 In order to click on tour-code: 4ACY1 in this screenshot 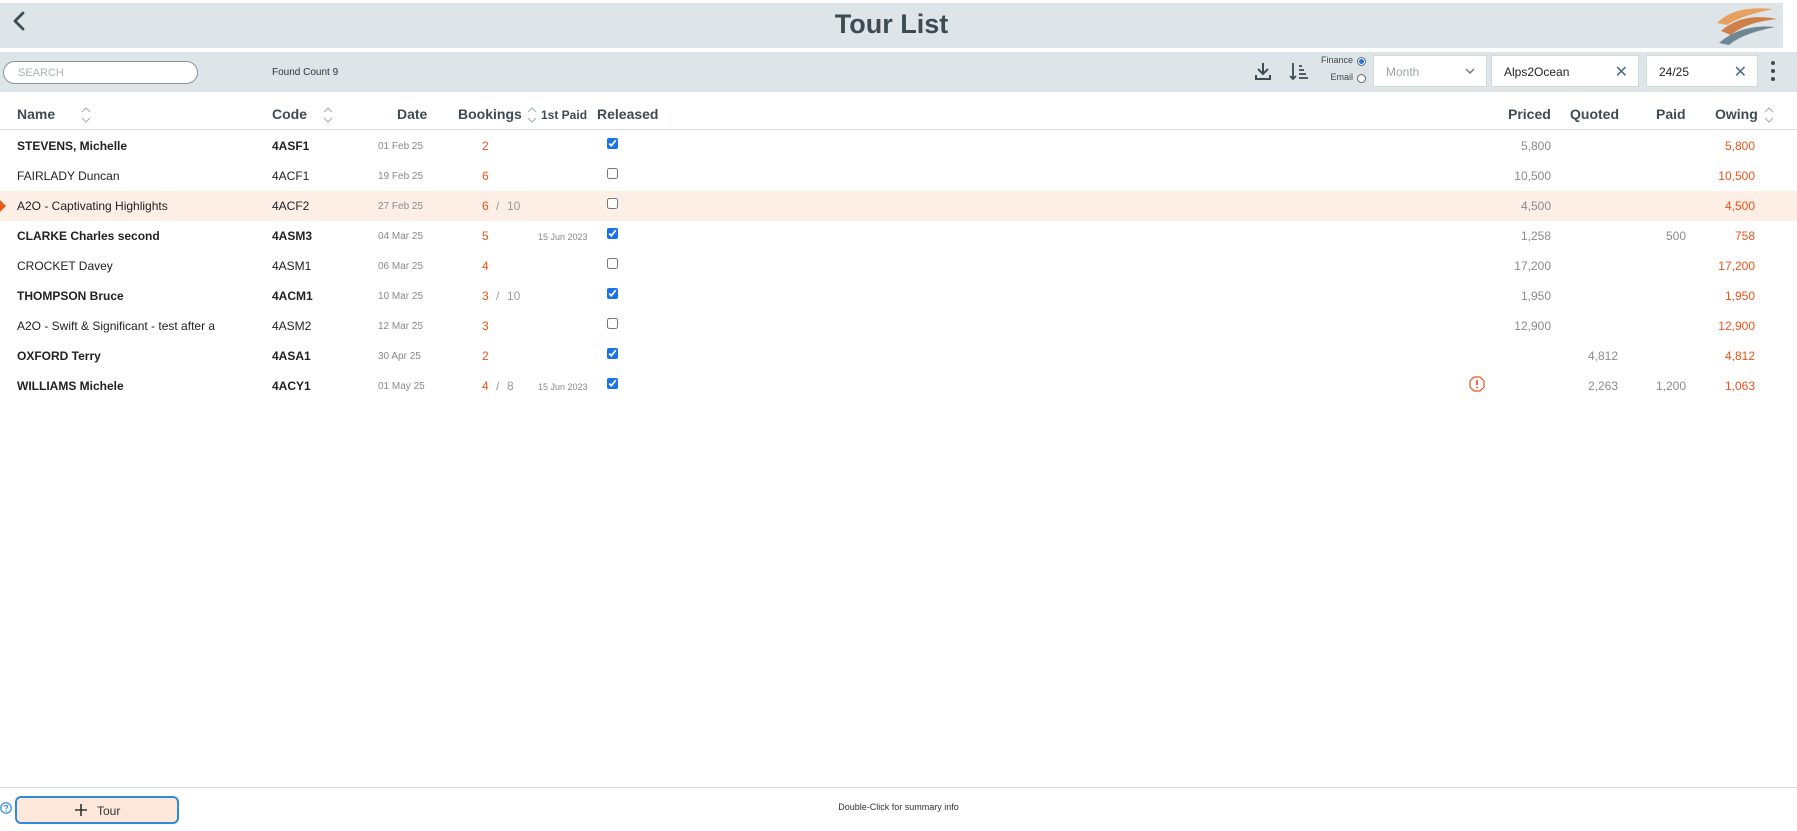, I will do `click(291, 386)`.